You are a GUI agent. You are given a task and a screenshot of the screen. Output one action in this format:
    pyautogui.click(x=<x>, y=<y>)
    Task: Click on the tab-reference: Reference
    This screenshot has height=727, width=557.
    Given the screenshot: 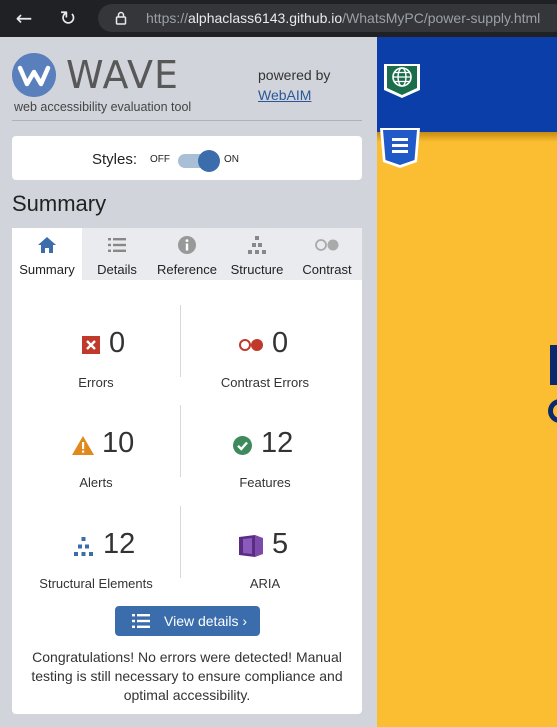 What is the action you would take?
    pyautogui.click(x=187, y=254)
    